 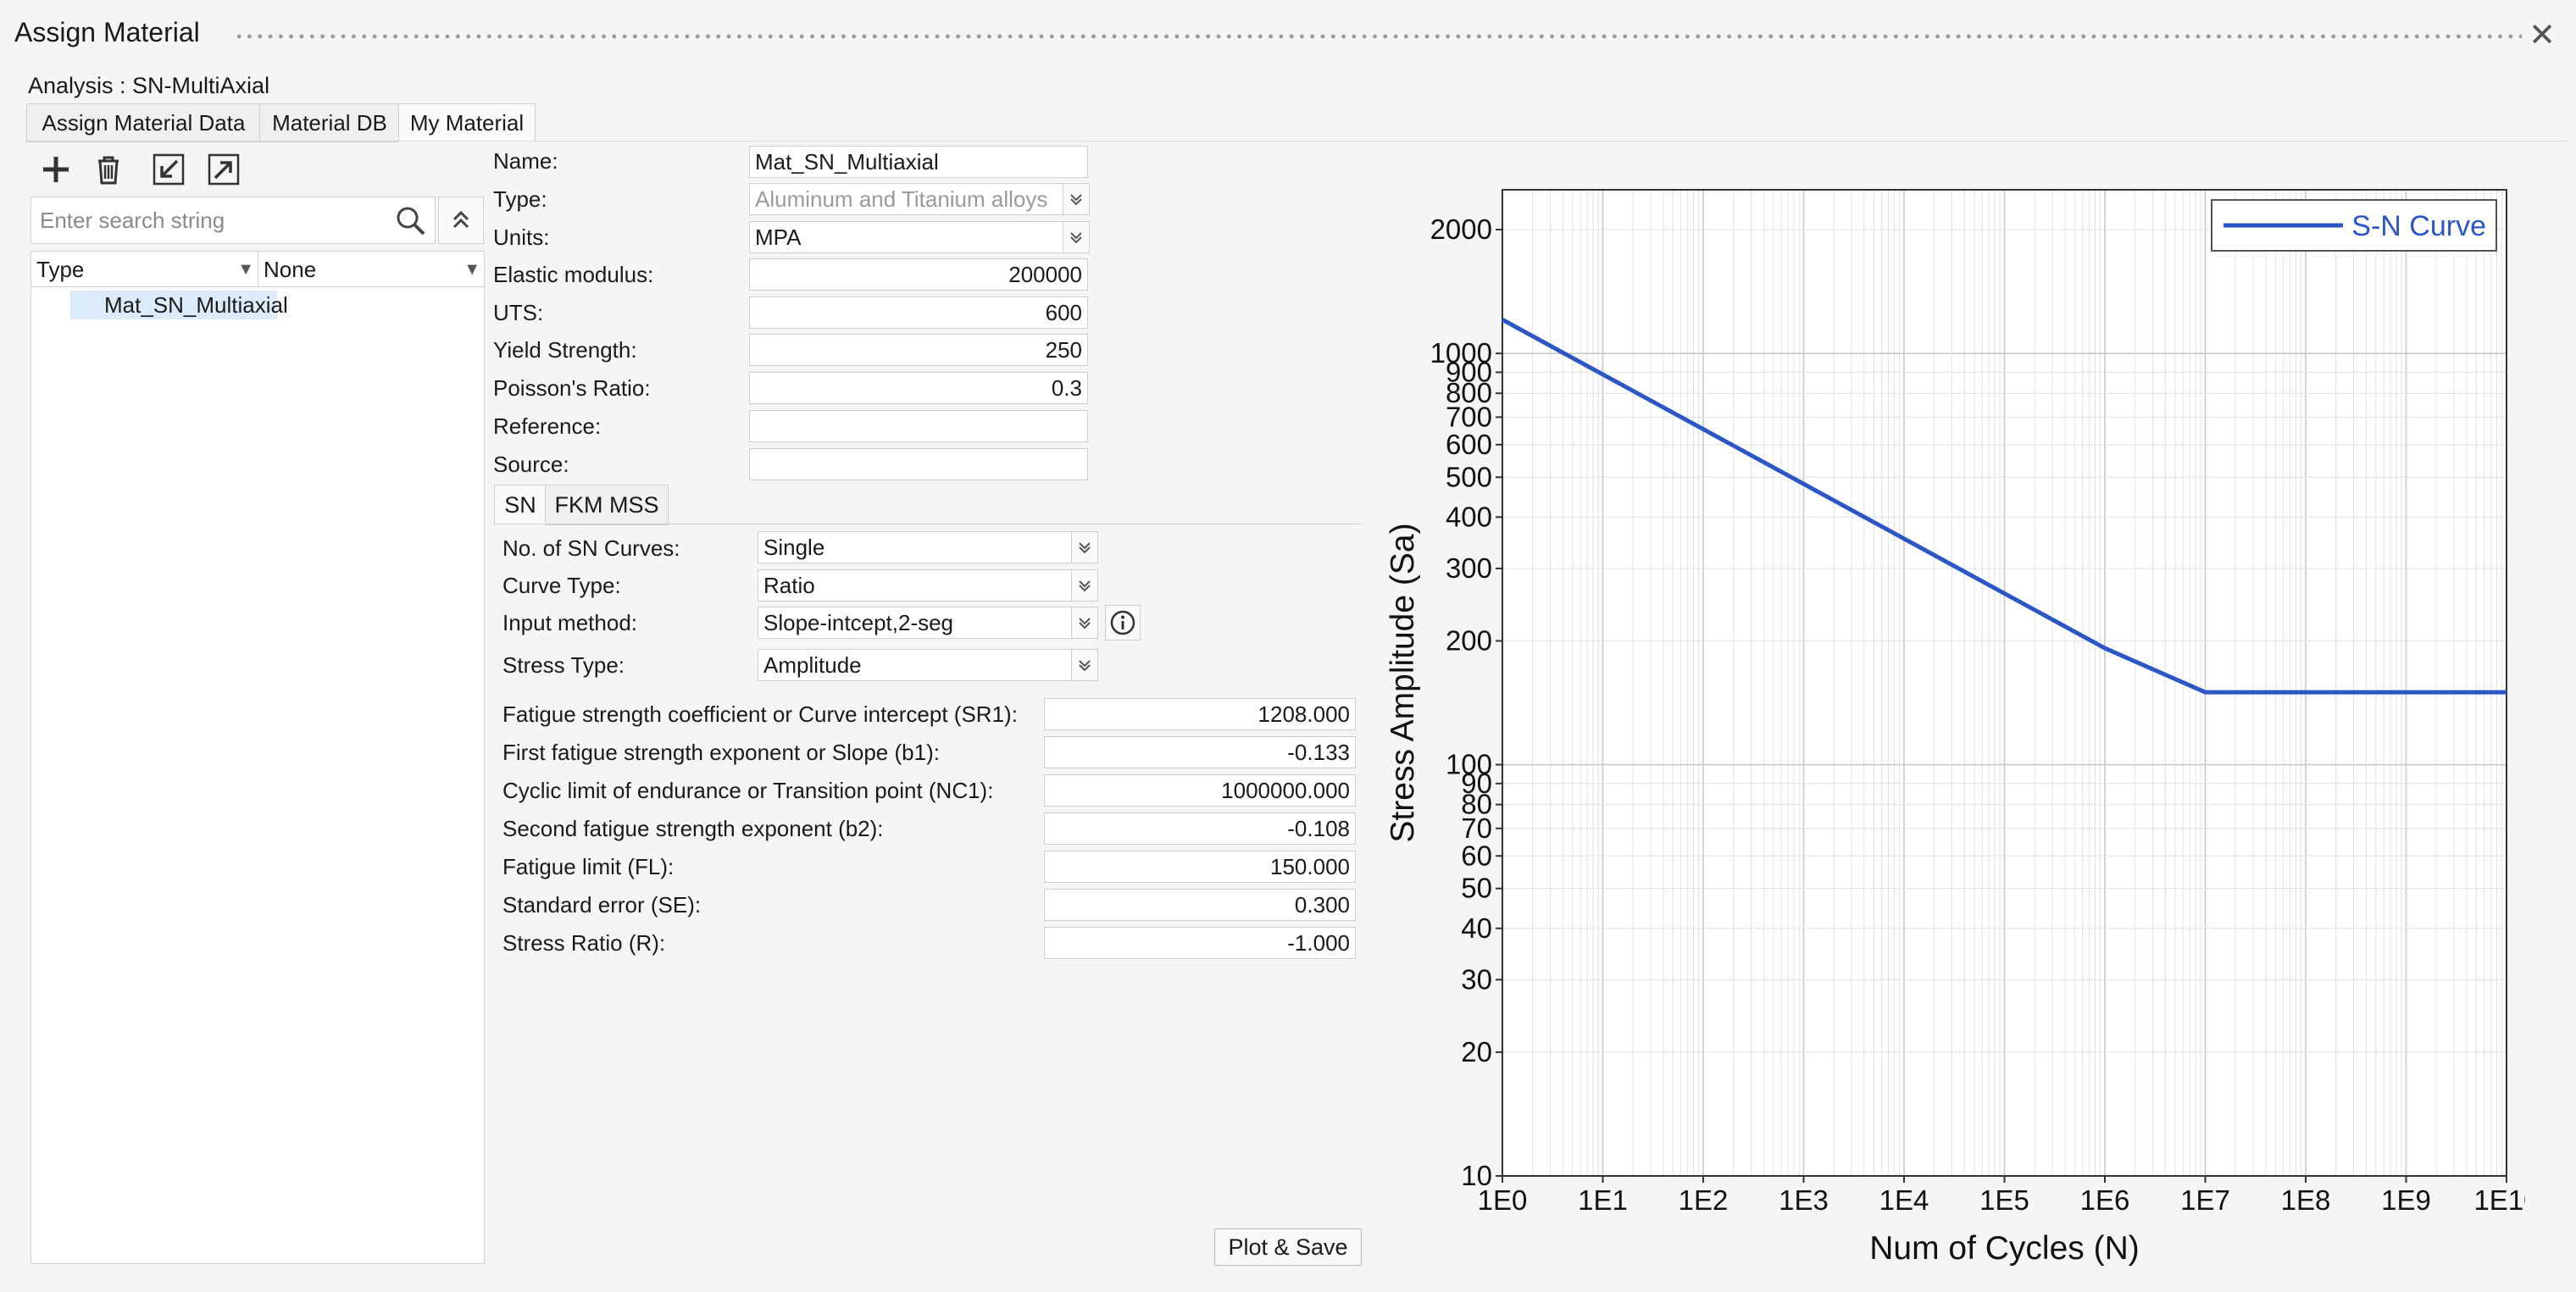 What do you see at coordinates (531, 464) in the screenshot?
I see `source-label: Source:` at bounding box center [531, 464].